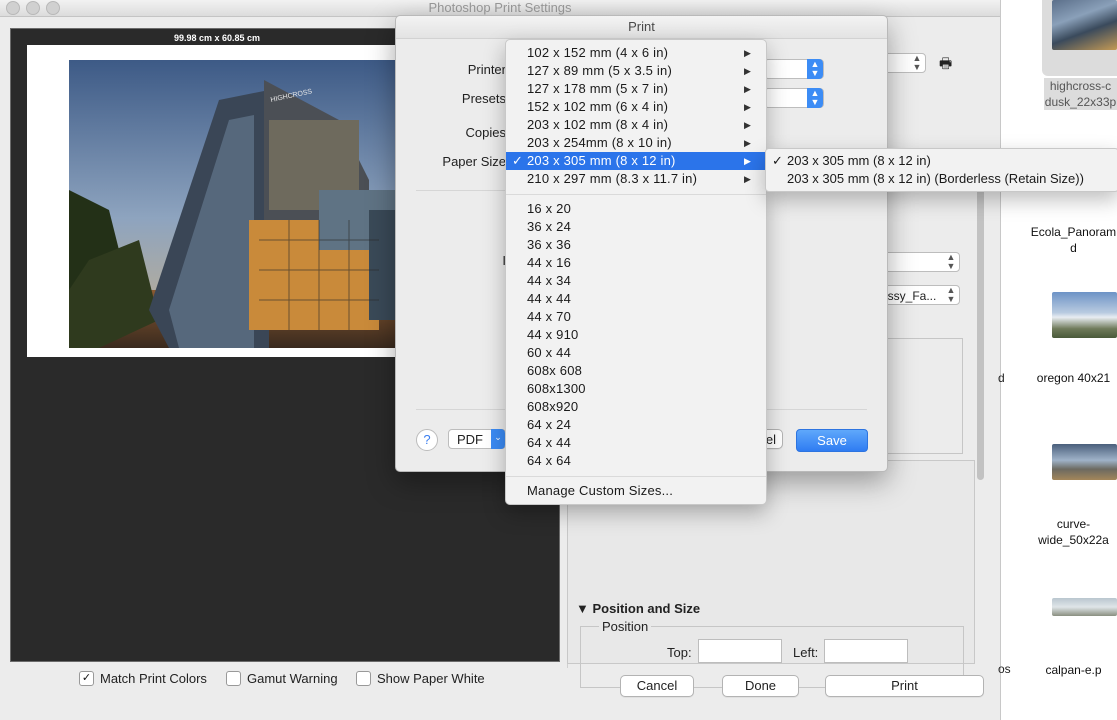  I want to click on paper-size-item: 127 x 89 mm (5 x 3.5 in) ▶, so click(636, 71).